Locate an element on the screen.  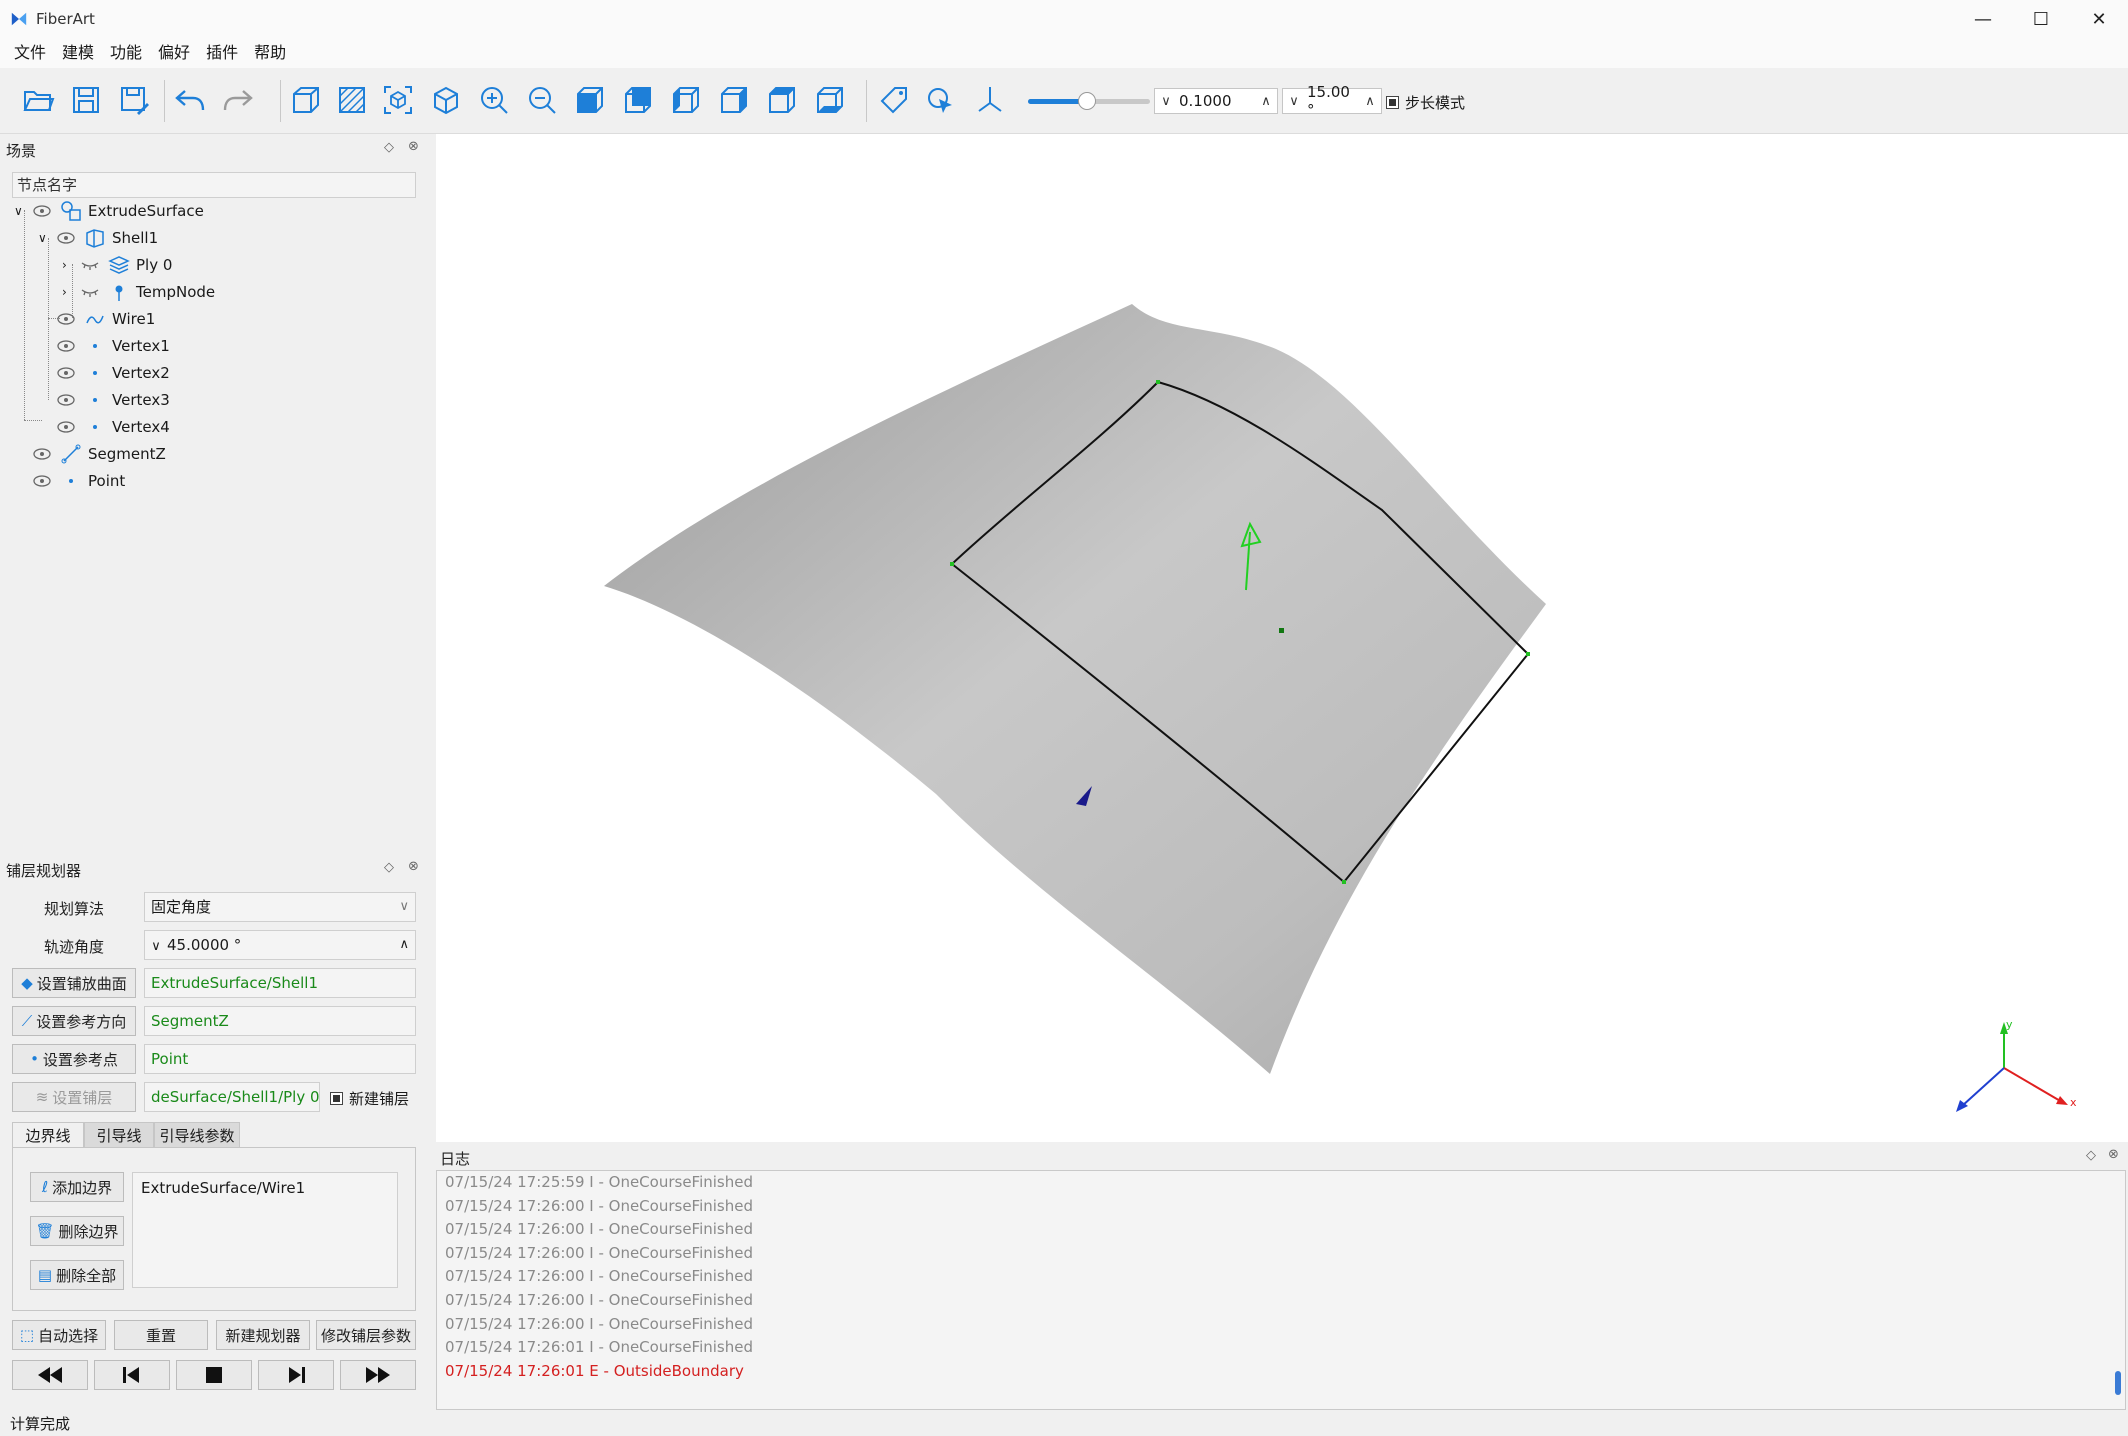
step-slider is located at coordinates (1089, 101).